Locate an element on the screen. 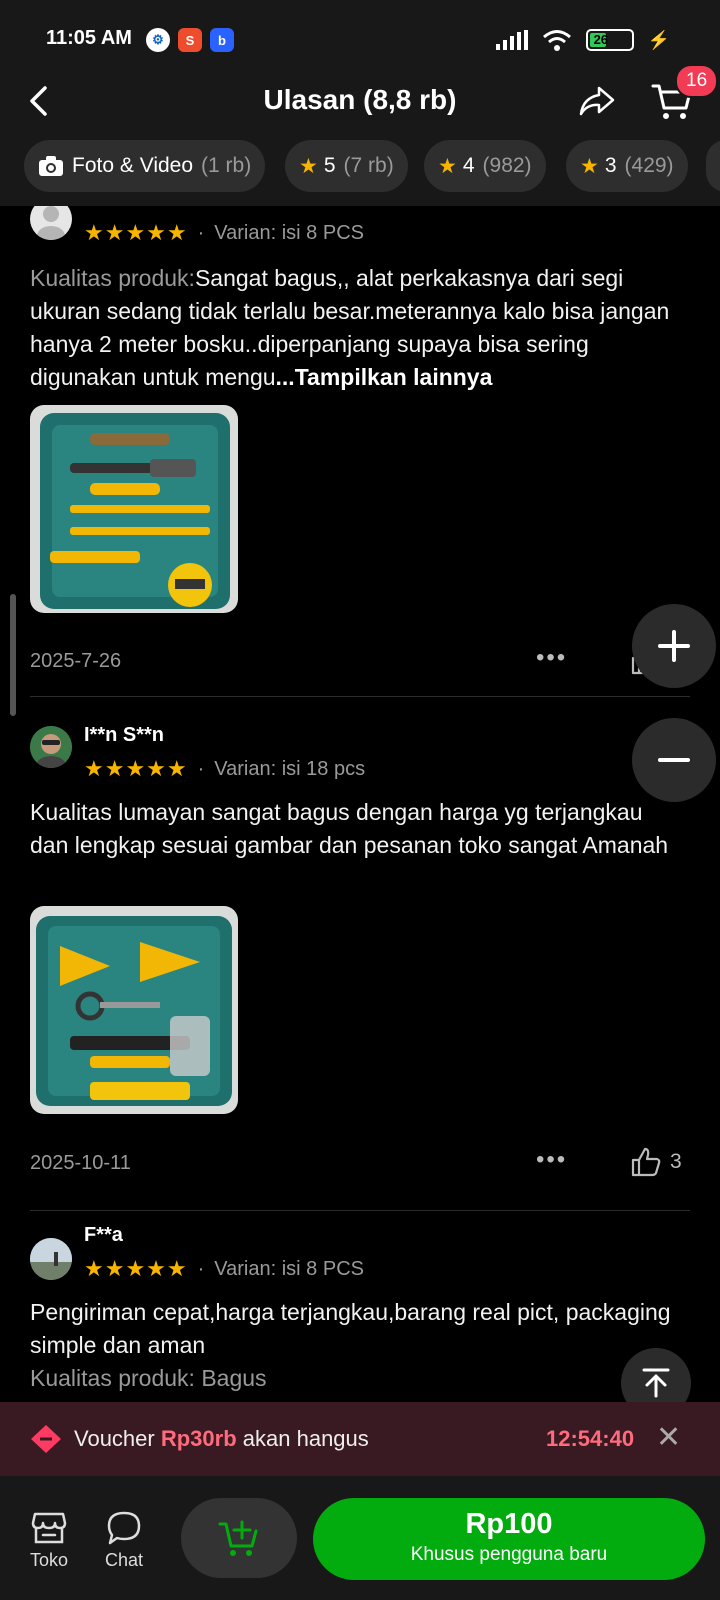  zoom-in-button is located at coordinates (674, 646).